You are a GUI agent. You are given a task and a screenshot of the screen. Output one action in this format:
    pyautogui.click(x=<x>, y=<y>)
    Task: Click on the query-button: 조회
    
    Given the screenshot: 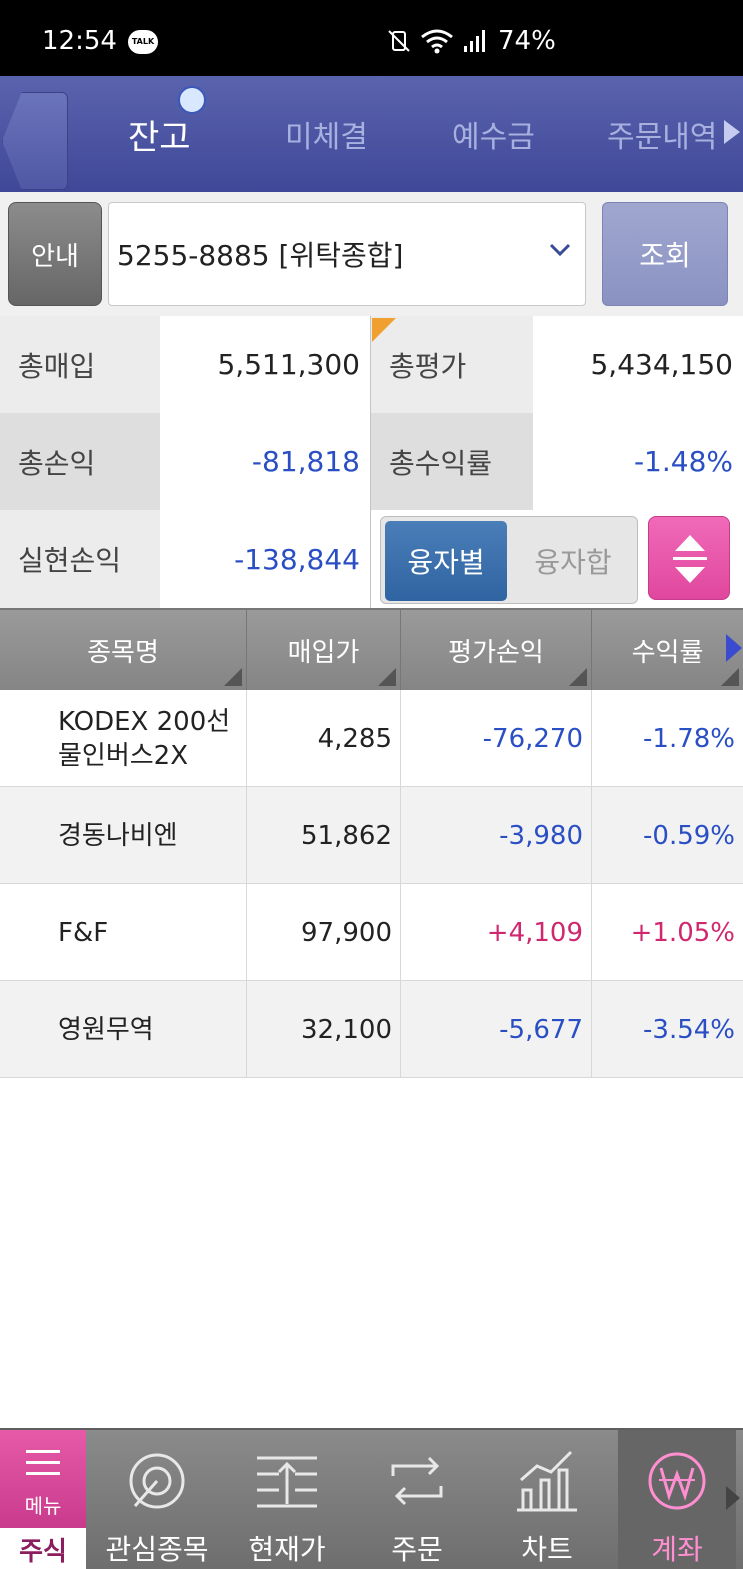 What is the action you would take?
    pyautogui.click(x=665, y=254)
    